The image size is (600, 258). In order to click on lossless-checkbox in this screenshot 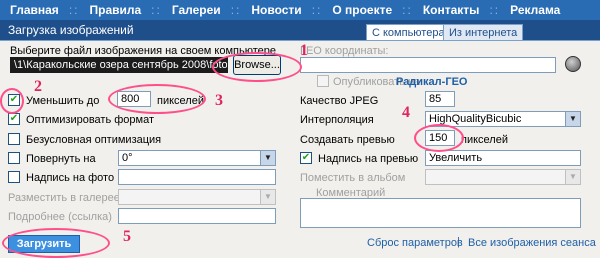, I will do `click(14, 139)`.